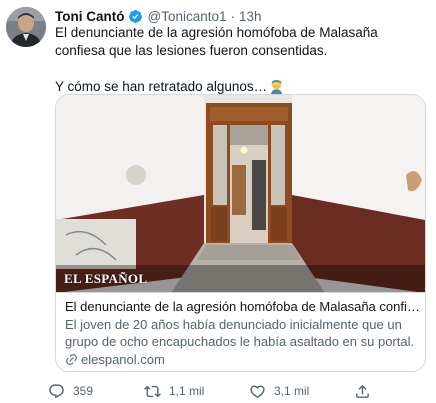  Describe the element at coordinates (152, 391) in the screenshot. I see `retweet-icon` at that location.